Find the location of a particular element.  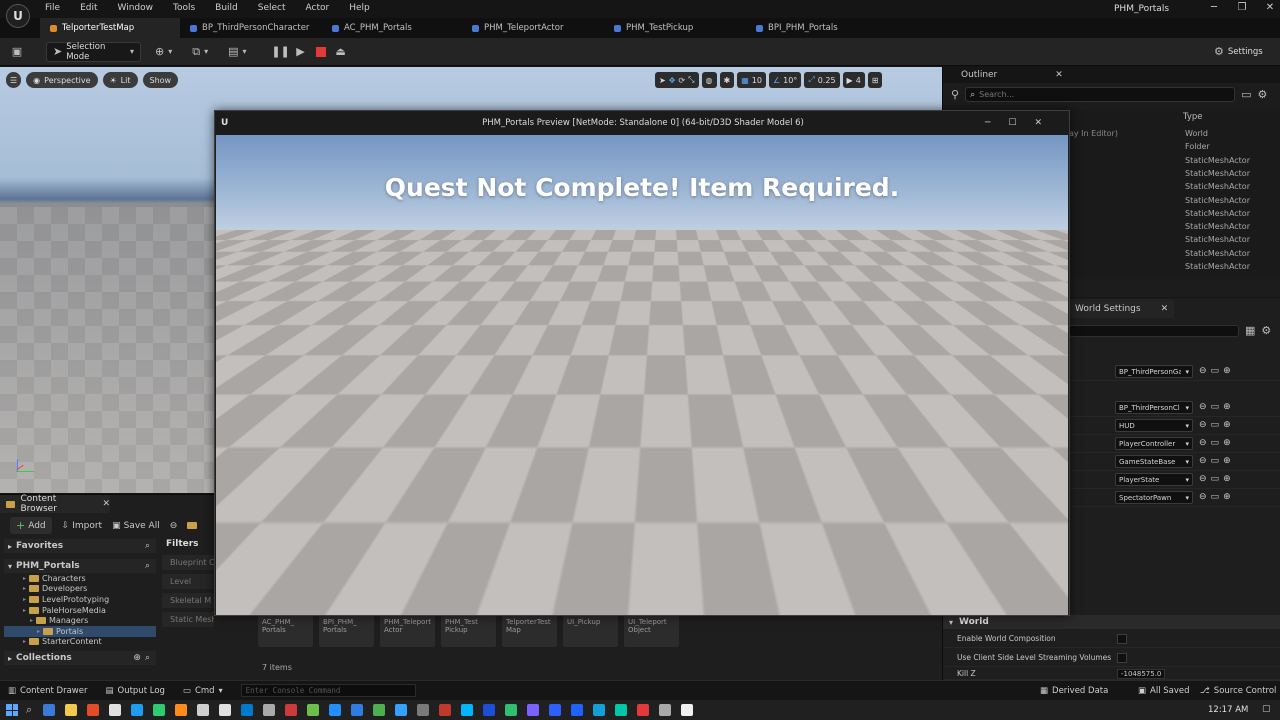

world-settings-tab: World Settings ✕ is located at coordinates (1122, 309).